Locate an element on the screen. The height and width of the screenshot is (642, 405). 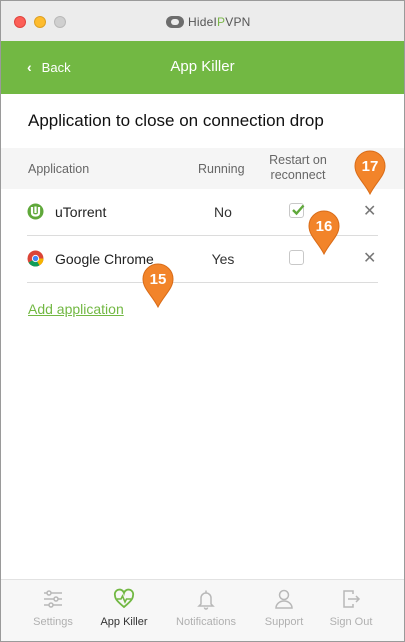
header-application: Application is located at coordinates (59, 169).